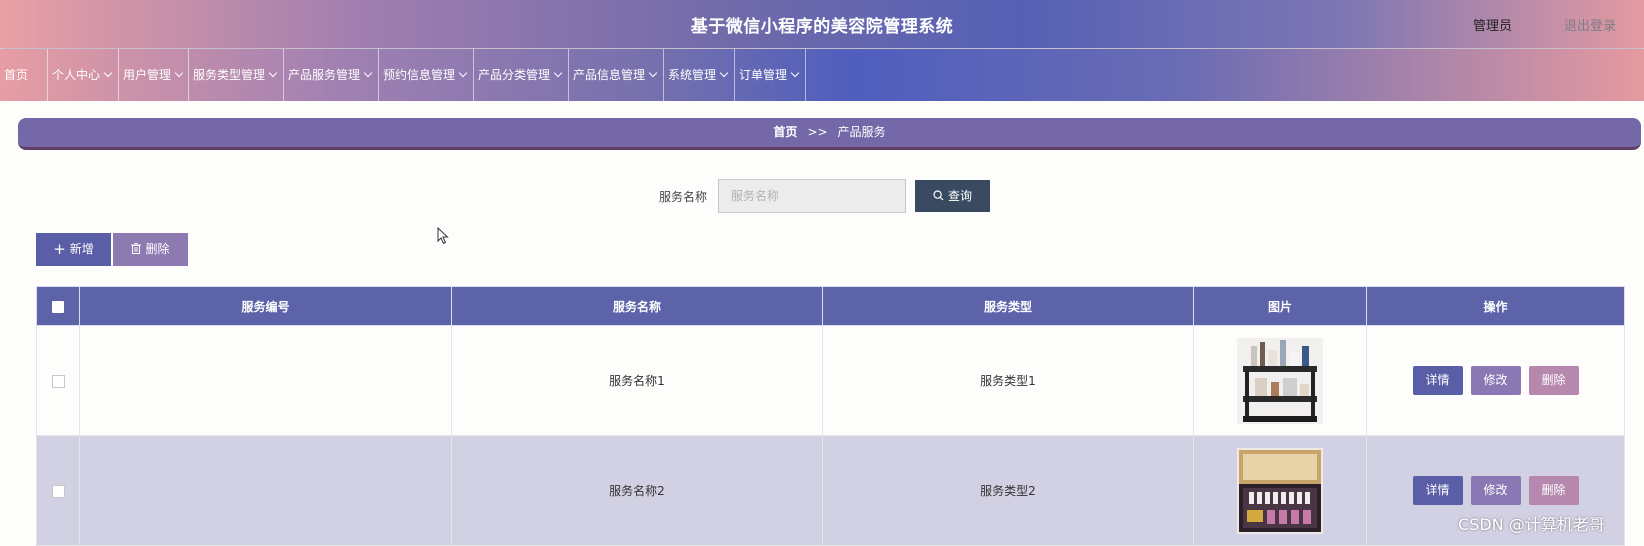  I want to click on column-header-service-name: 服务名称, so click(637, 306).